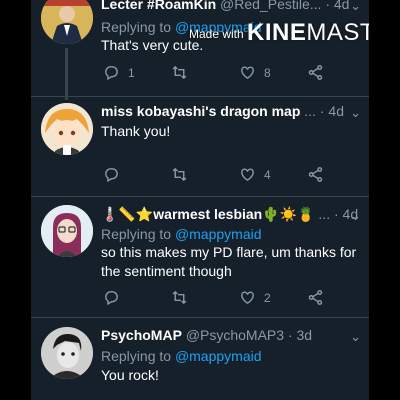  I want to click on action-bar: 2, so click(228, 298).